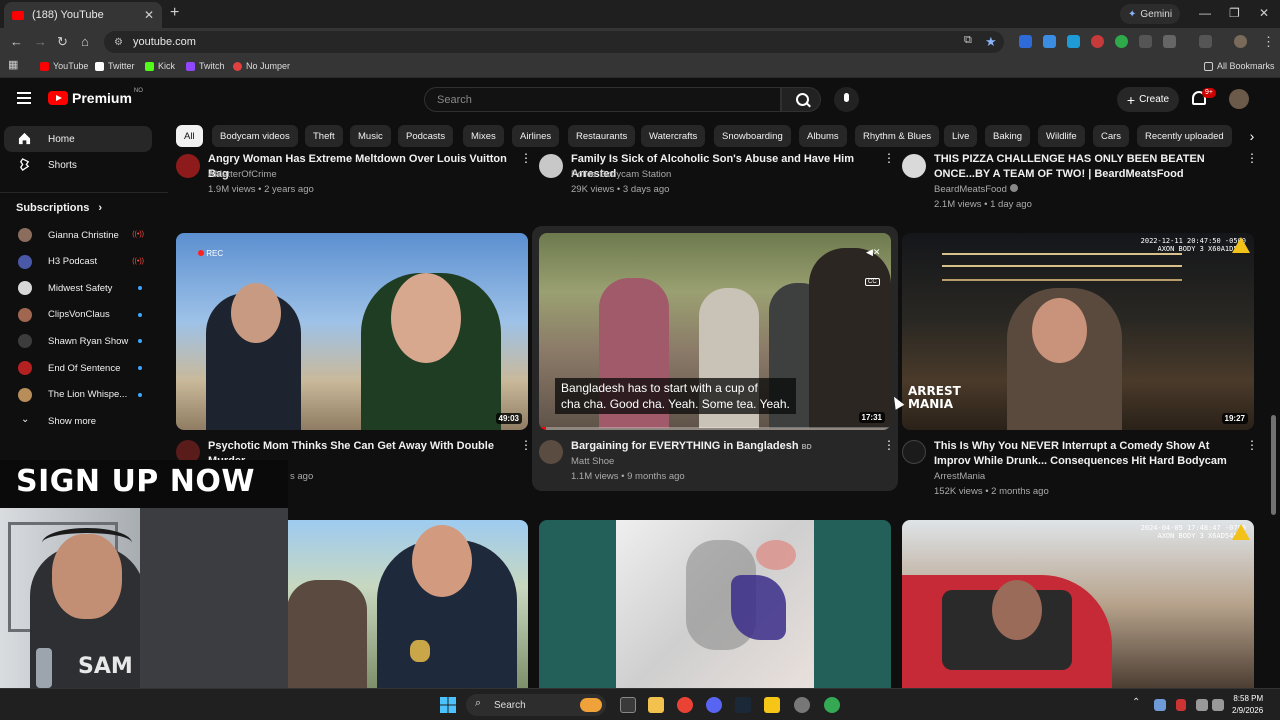 This screenshot has height=720, width=1280. What do you see at coordinates (62, 42) in the screenshot?
I see `reload-icon: ↻` at bounding box center [62, 42].